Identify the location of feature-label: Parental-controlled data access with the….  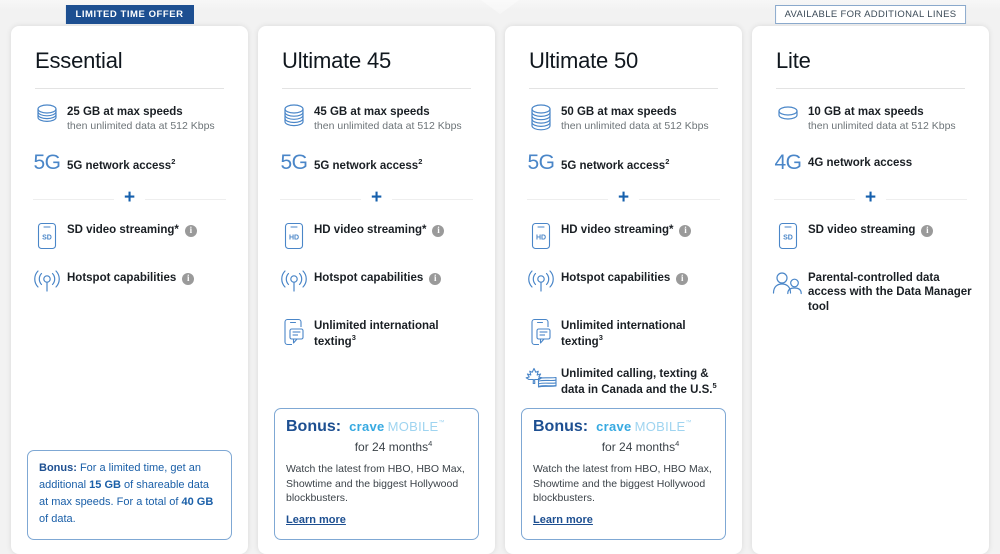
(890, 292).